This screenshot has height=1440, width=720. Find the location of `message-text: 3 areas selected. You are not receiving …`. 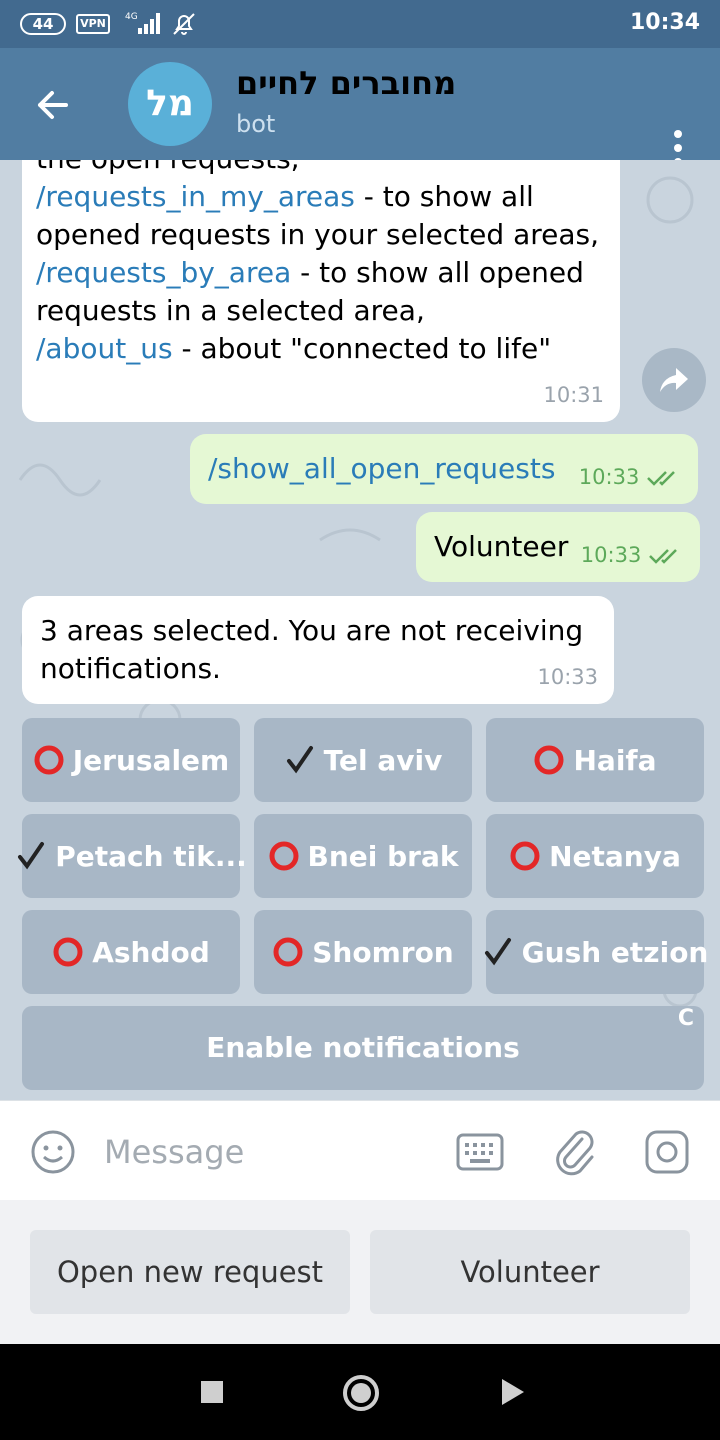

message-text: 3 areas selected. You are not receiving … is located at coordinates (312, 649).